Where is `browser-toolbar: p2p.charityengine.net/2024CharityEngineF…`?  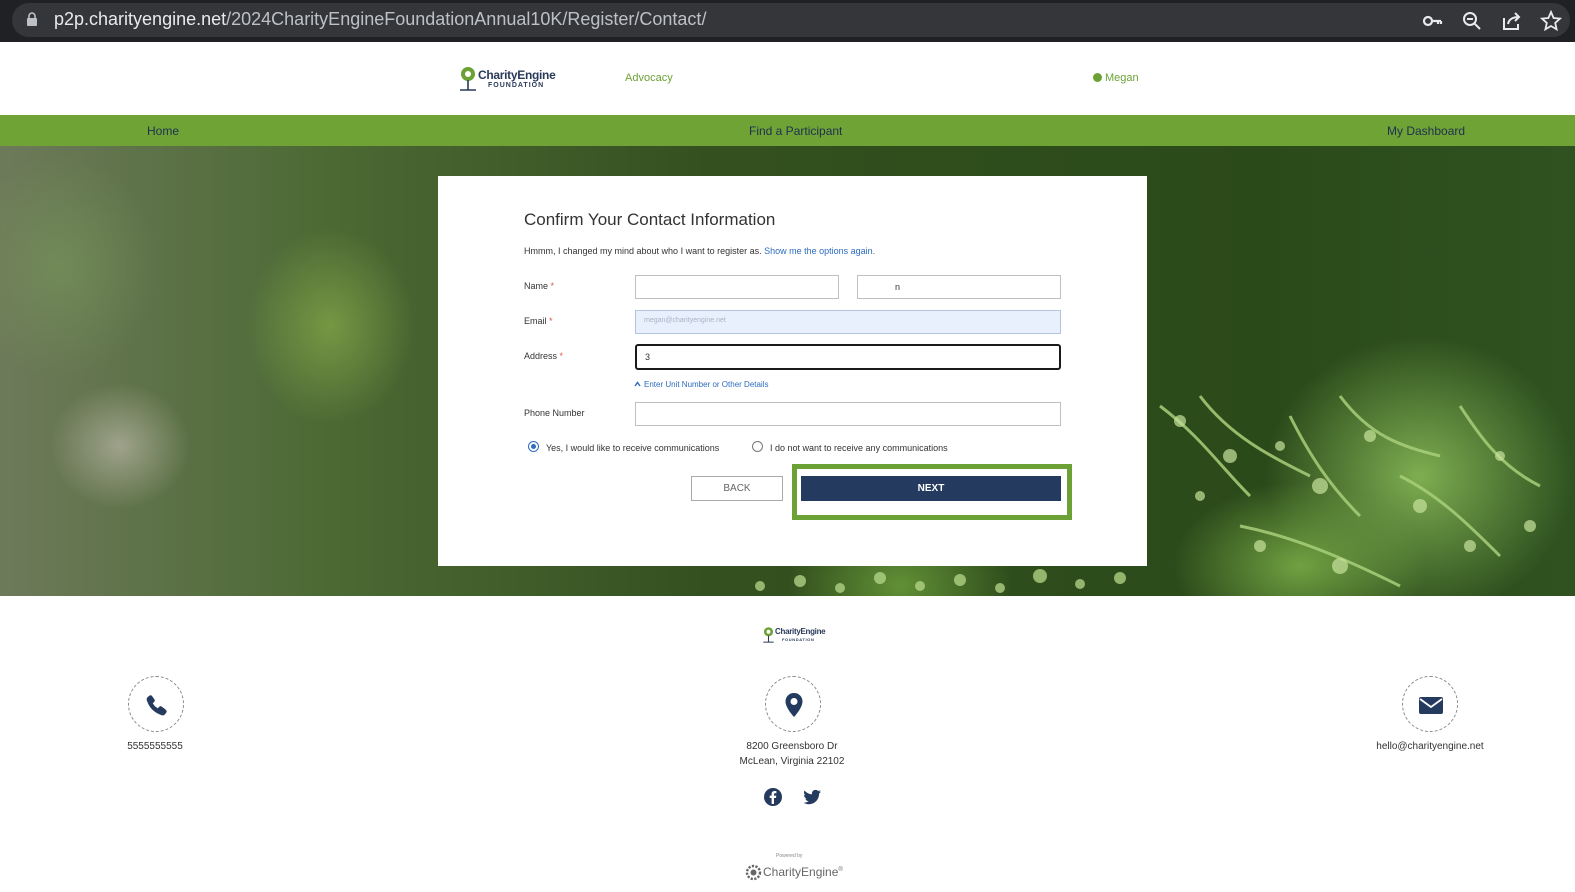 browser-toolbar: p2p.charityengine.net/2024CharityEngineF… is located at coordinates (787, 21).